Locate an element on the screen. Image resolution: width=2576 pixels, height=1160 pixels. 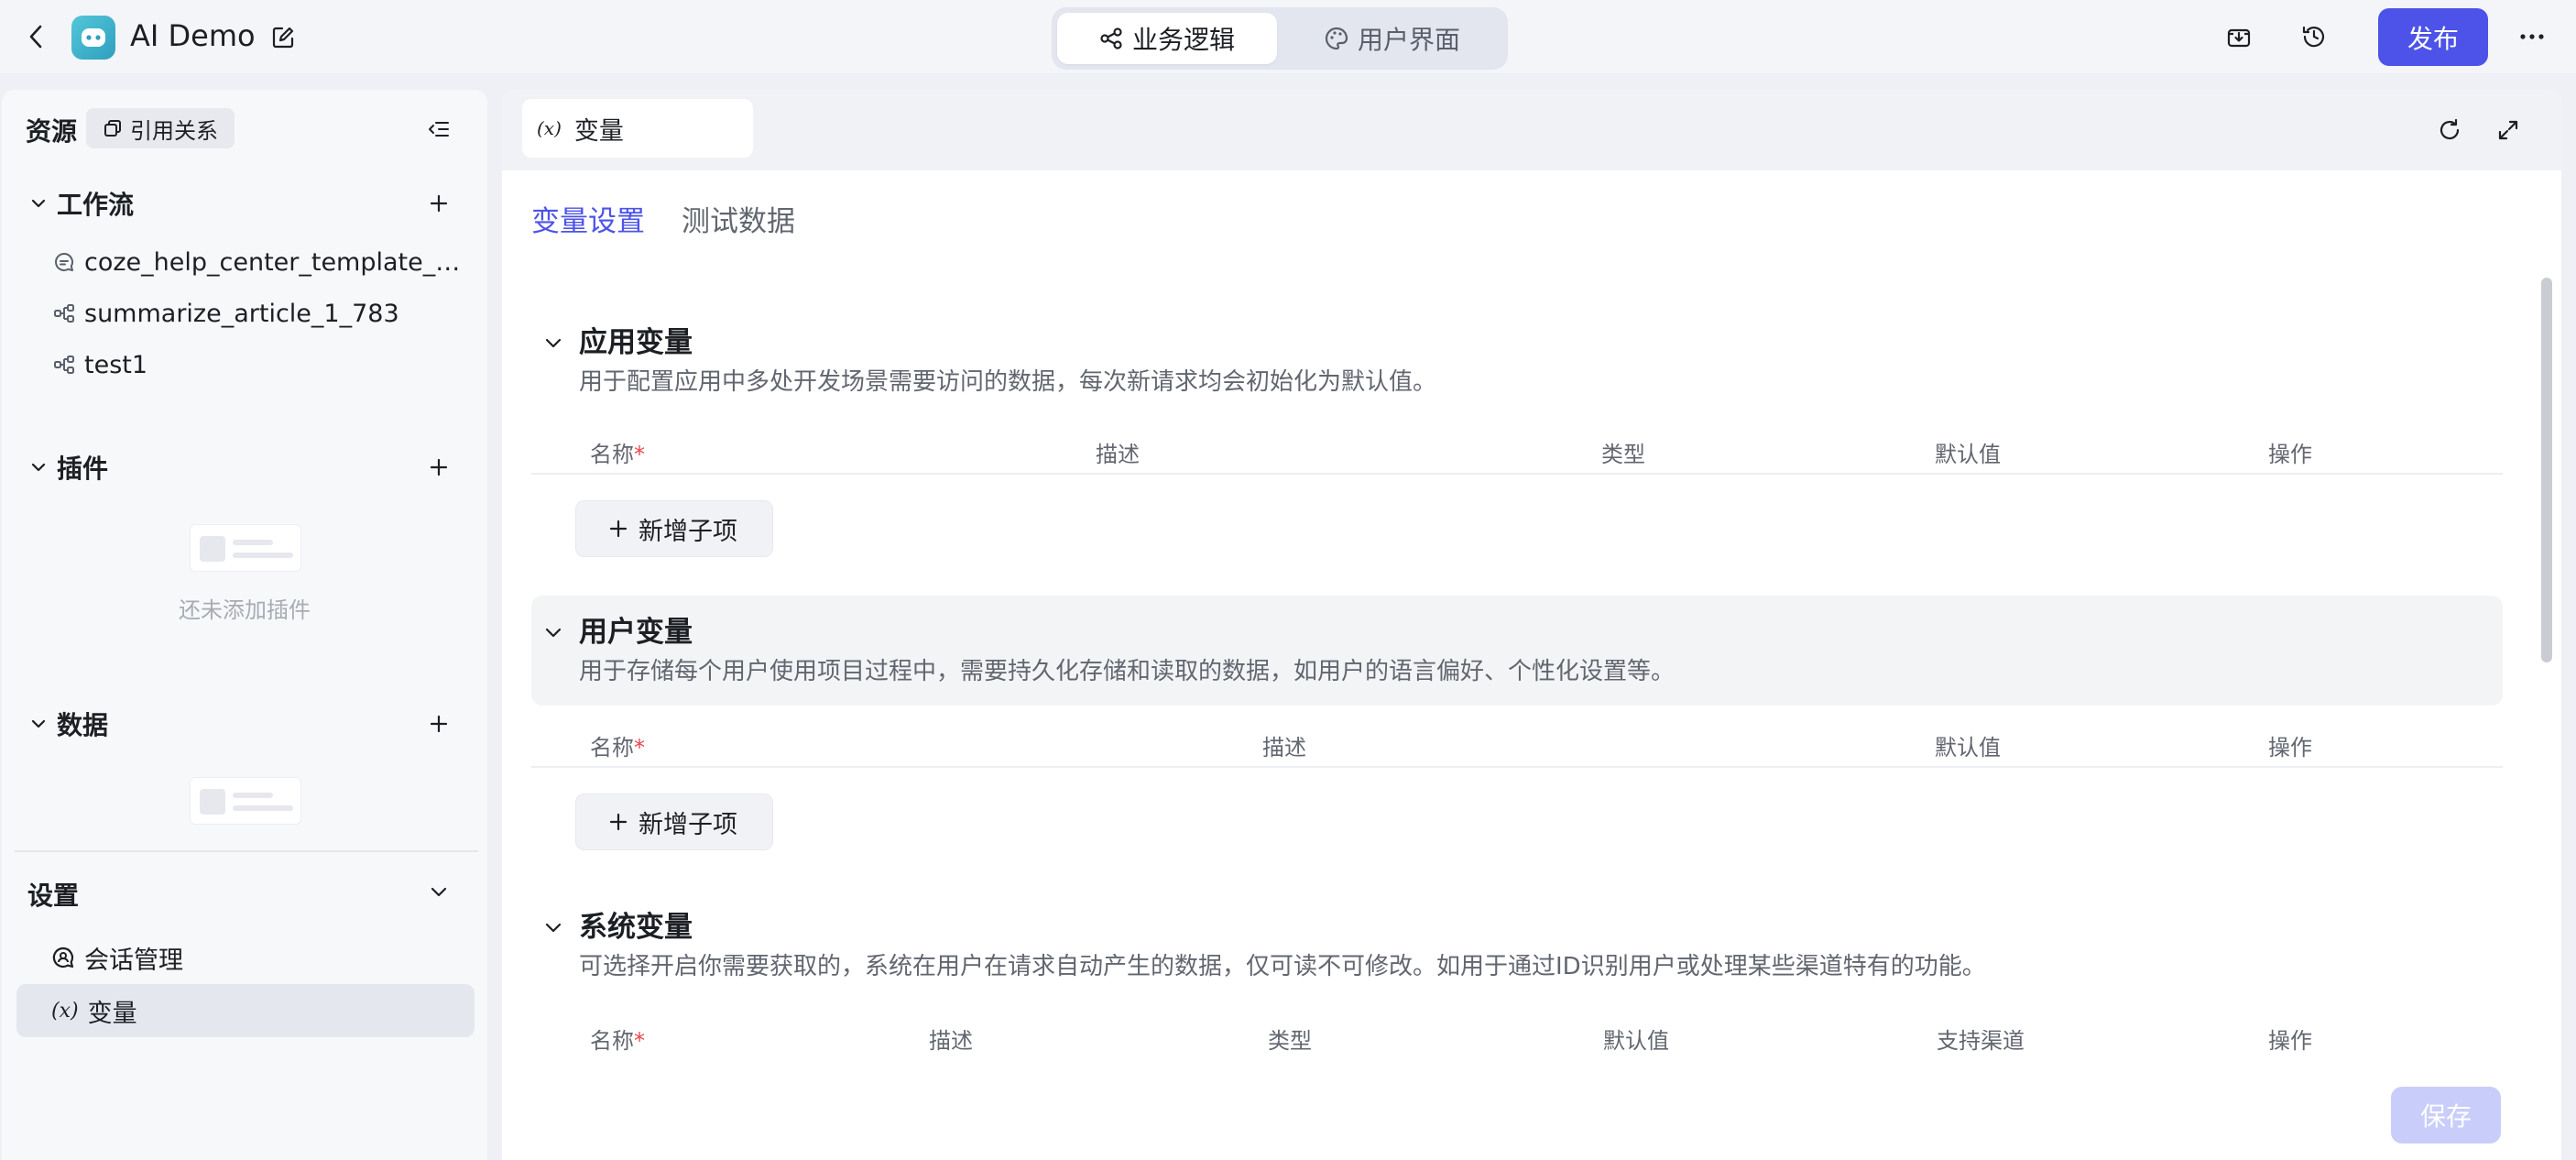
workflow-section-header: 工作流 is located at coordinates (245, 203).